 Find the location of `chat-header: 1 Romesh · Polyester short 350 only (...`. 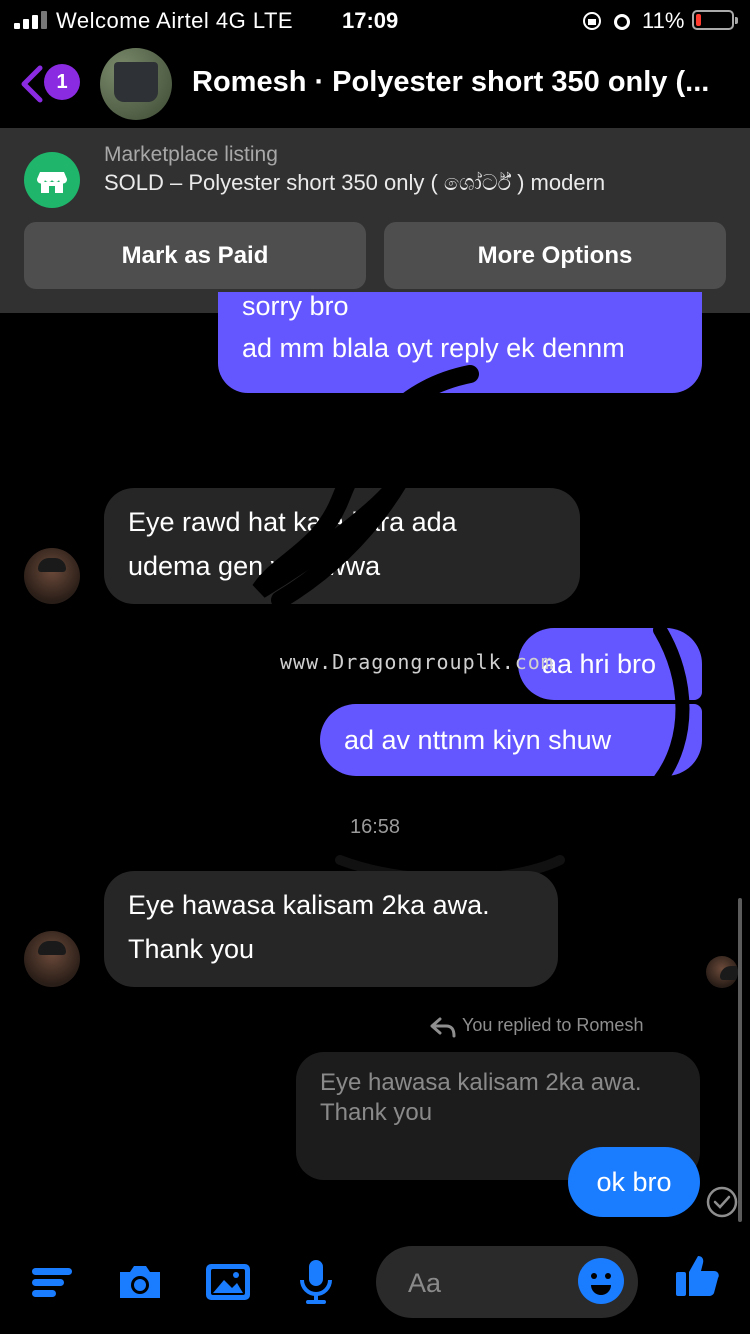

chat-header: 1 Romesh · Polyester short 350 only (... is located at coordinates (375, 85).